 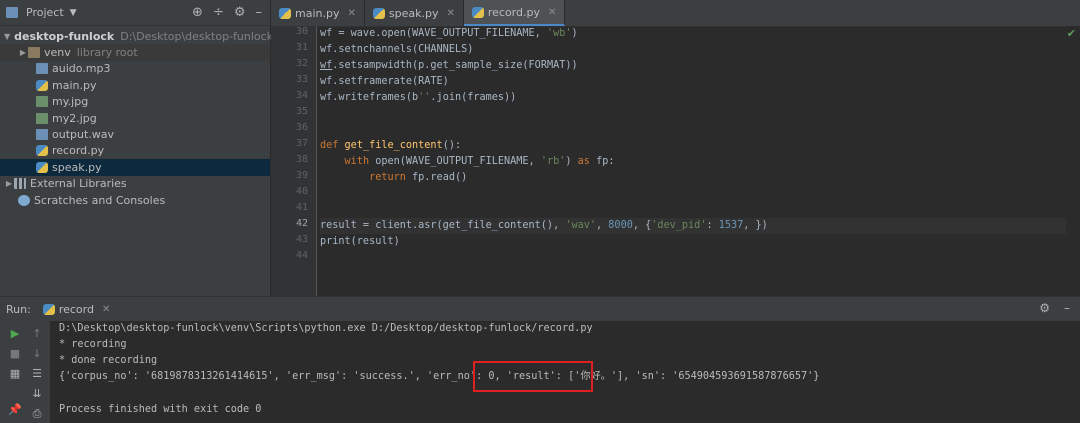 I want to click on tab-label: main.py, so click(x=317, y=13).